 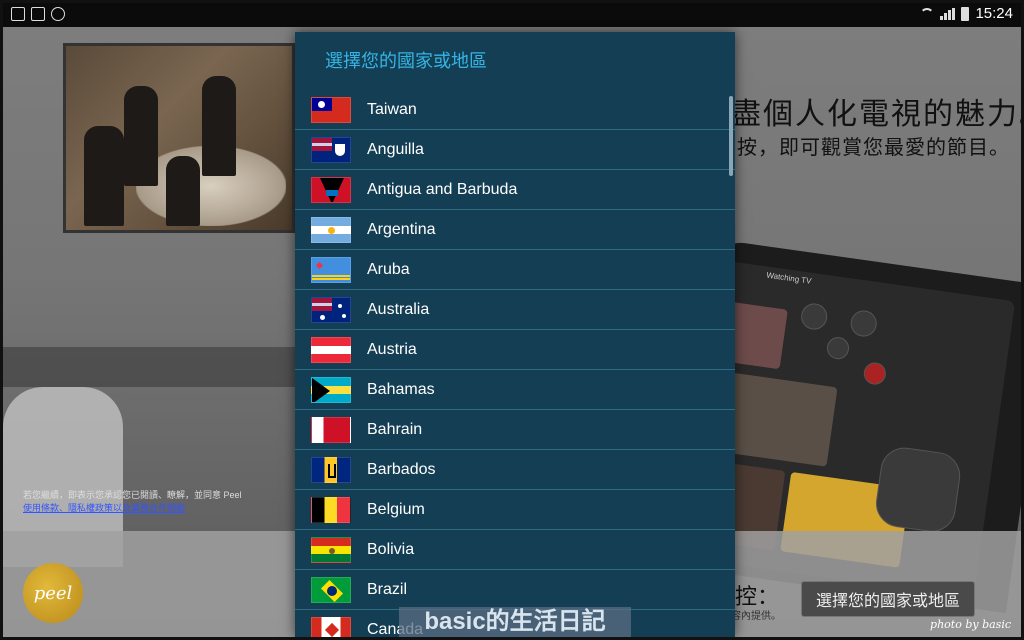 What do you see at coordinates (331, 229) in the screenshot?
I see `argentina-flag-icon` at bounding box center [331, 229].